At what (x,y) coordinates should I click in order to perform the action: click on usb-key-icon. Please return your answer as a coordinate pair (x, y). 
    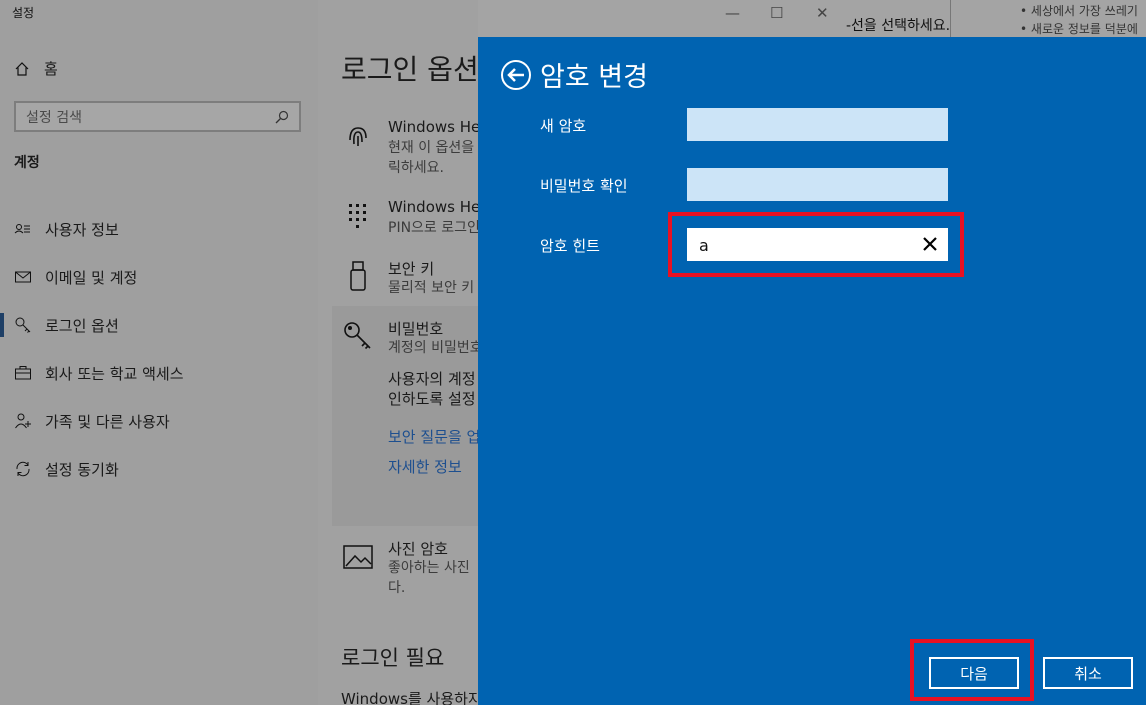
    Looking at the image, I should click on (358, 276).